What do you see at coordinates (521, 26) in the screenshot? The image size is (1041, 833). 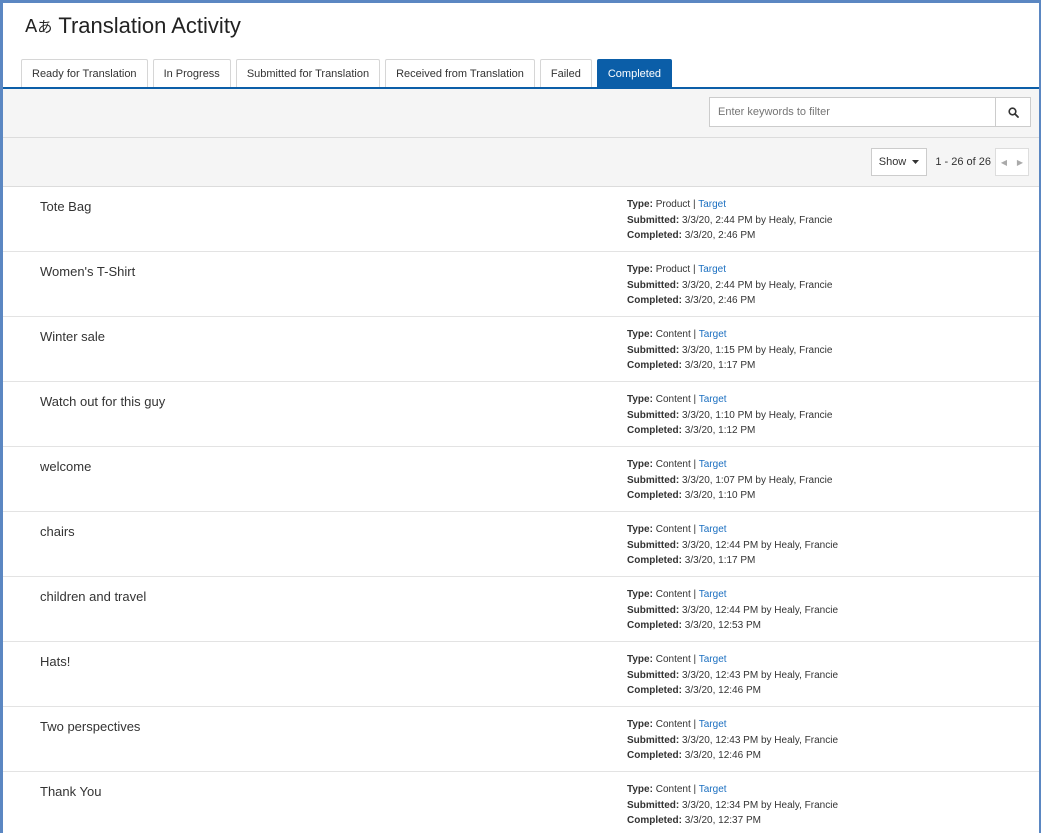 I see `page-header: Aあ Translation Activity` at bounding box center [521, 26].